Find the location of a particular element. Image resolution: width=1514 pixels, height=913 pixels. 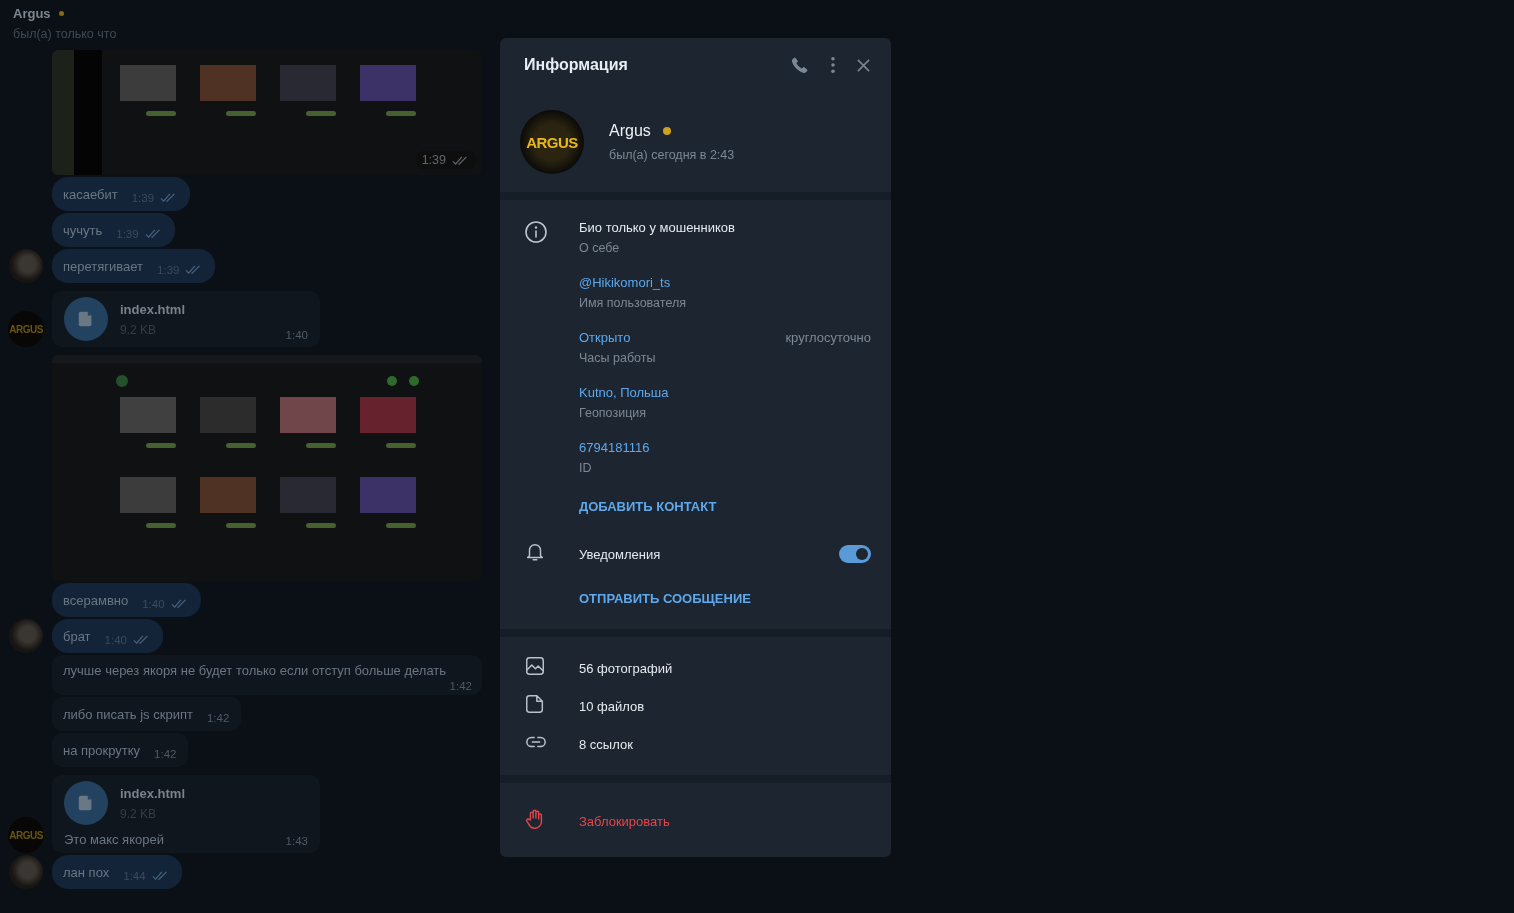

message-text: перетягивает is located at coordinates (103, 266).